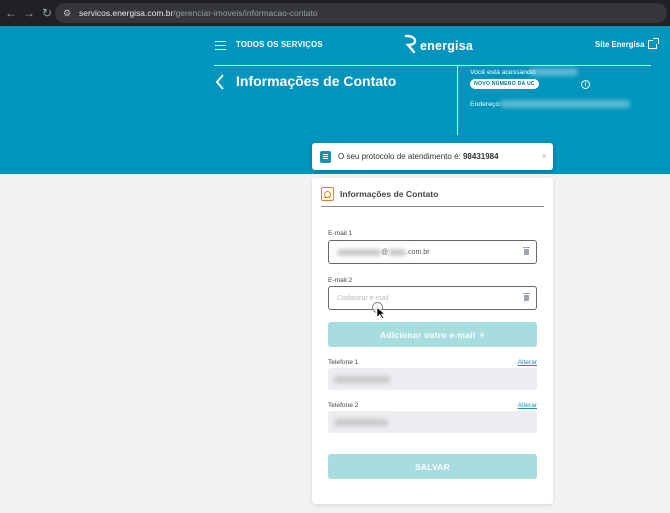 The height and width of the screenshot is (513, 670). What do you see at coordinates (432, 379) in the screenshot?
I see `phone1-field` at bounding box center [432, 379].